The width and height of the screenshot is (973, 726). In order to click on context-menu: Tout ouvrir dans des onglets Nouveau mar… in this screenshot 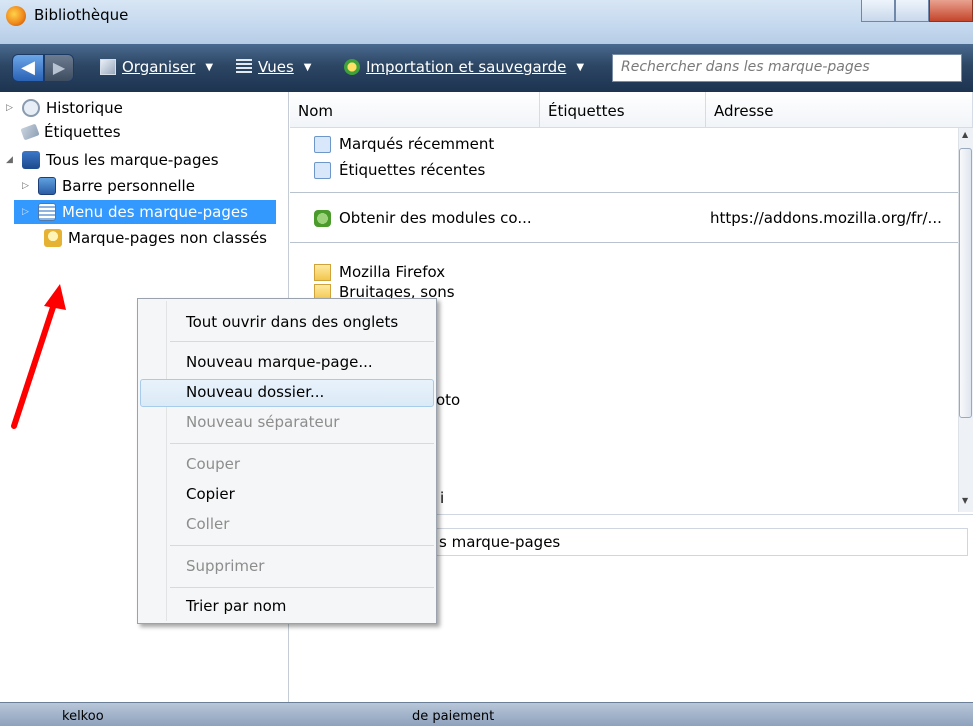, I will do `click(287, 461)`.